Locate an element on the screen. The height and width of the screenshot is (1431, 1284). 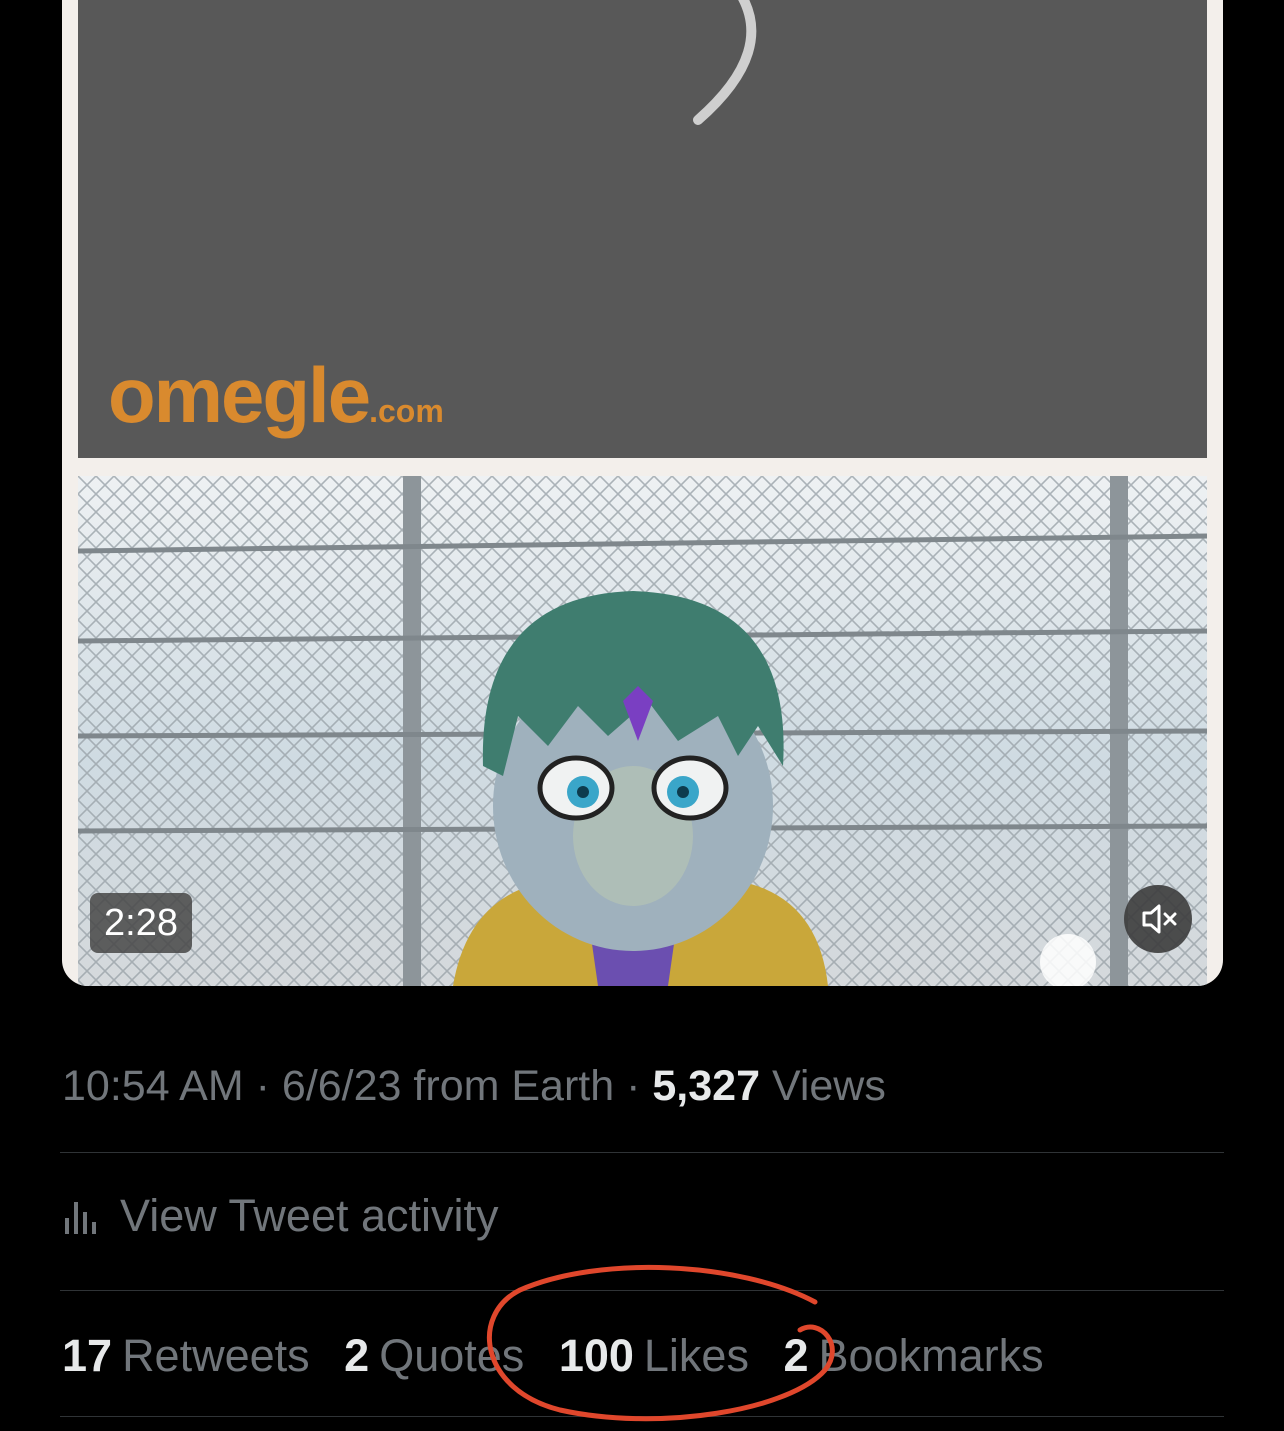
view-tweet-activity-link: View Tweet activity is located at coordinates (280, 1216).